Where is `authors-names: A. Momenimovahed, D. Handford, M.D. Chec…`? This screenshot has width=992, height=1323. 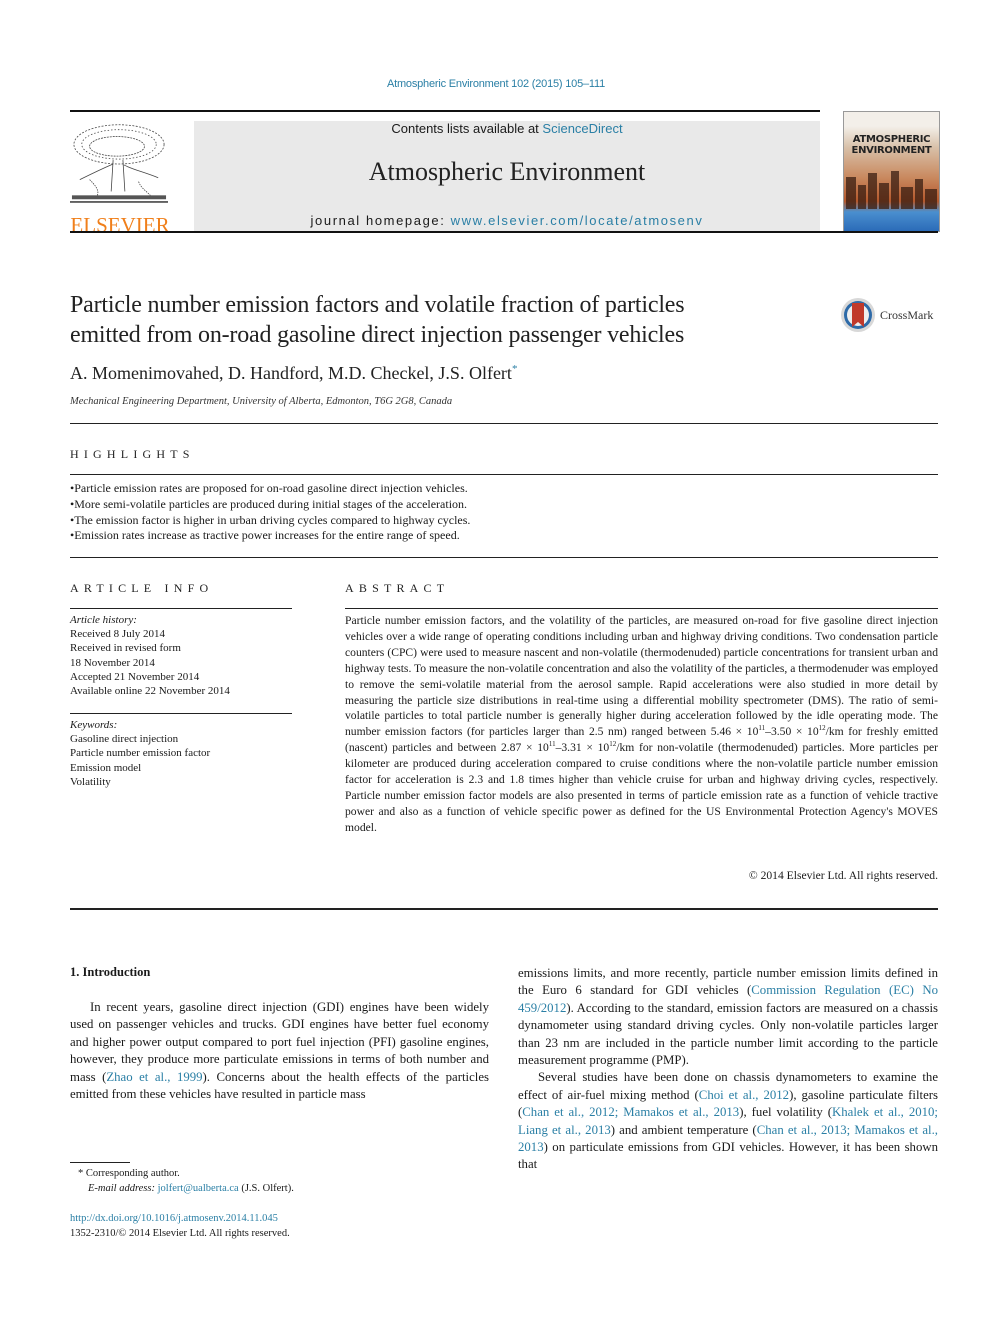
authors-names: A. Momenimovahed, D. Handford, M.D. Chec… is located at coordinates (291, 373).